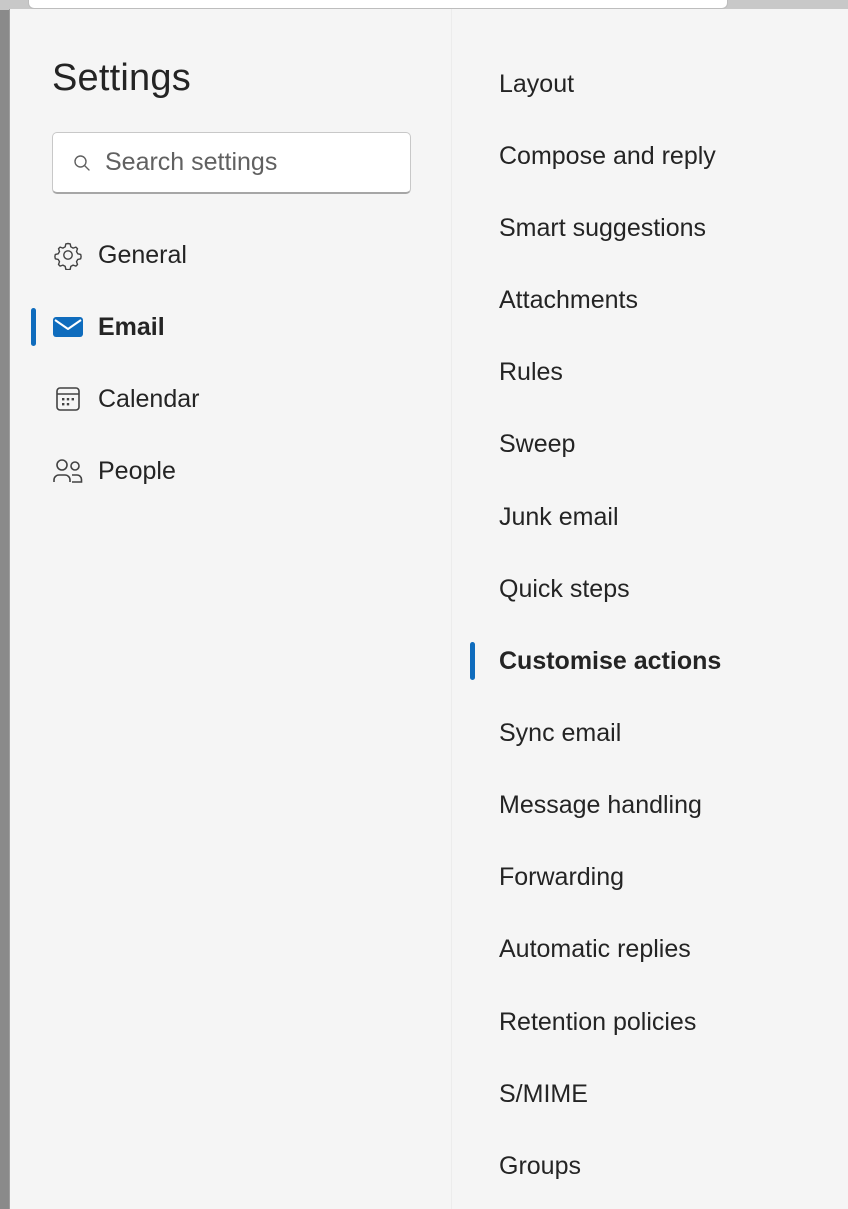  What do you see at coordinates (149, 398) in the screenshot?
I see `nav-item-label: Calendar` at bounding box center [149, 398].